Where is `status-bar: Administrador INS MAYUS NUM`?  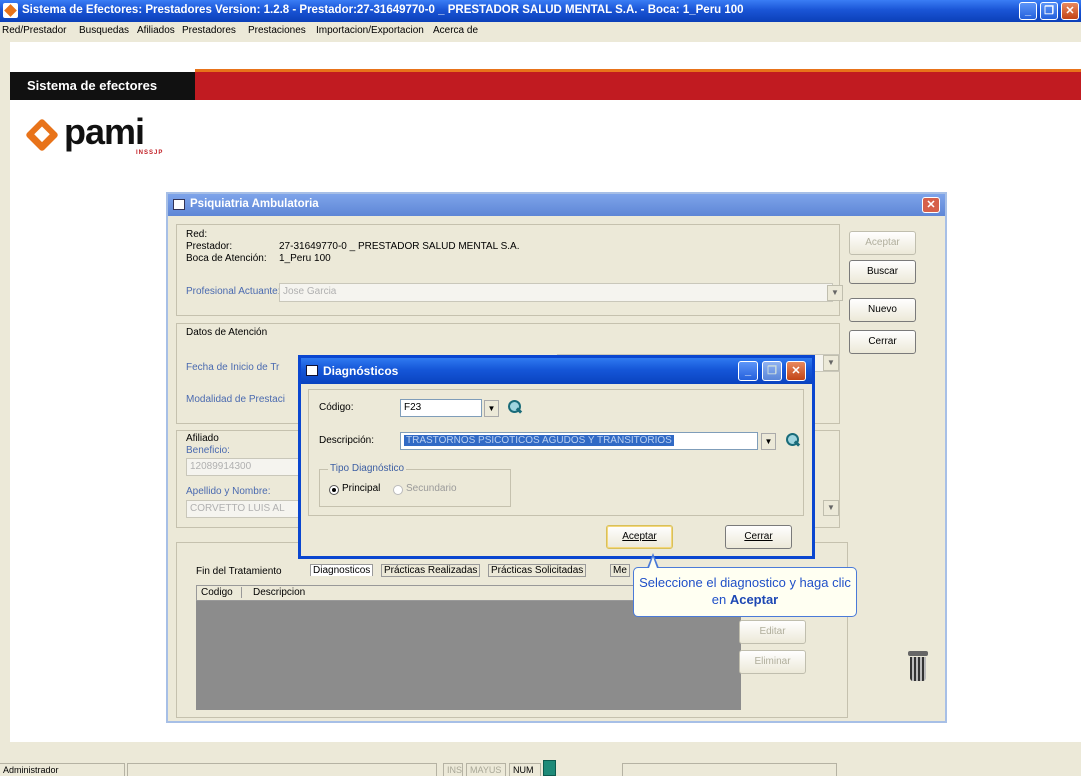 status-bar: Administrador INS MAYUS NUM is located at coordinates (540, 759).